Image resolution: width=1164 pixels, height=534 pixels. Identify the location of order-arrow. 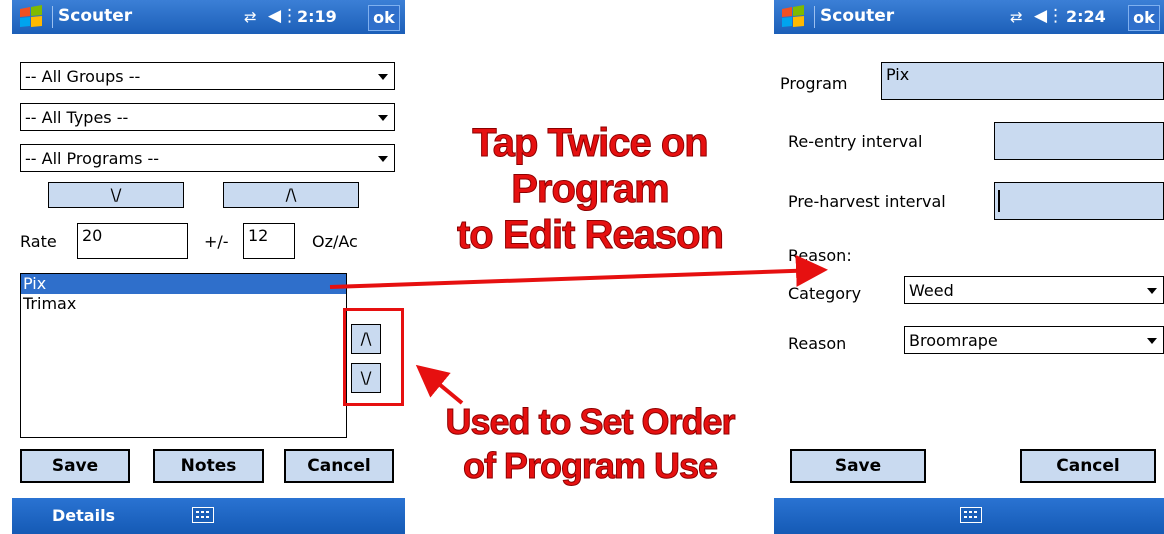
(439, 384).